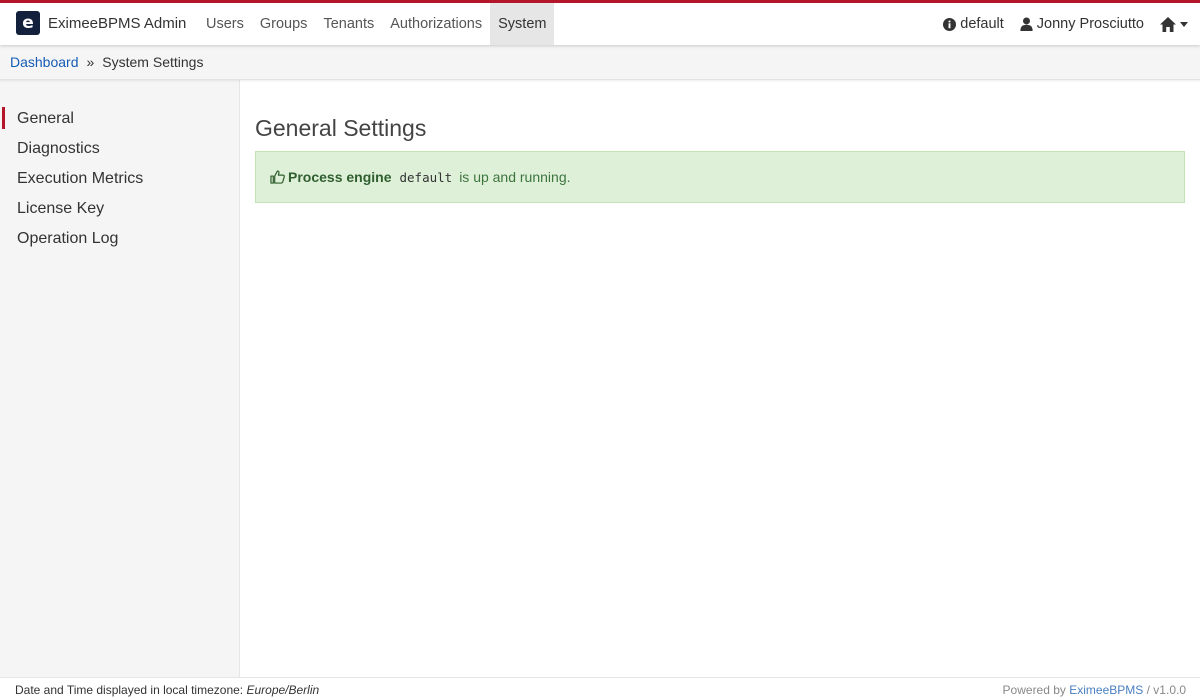 The height and width of the screenshot is (700, 1200). What do you see at coordinates (1026, 24) in the screenshot?
I see `user-icon` at bounding box center [1026, 24].